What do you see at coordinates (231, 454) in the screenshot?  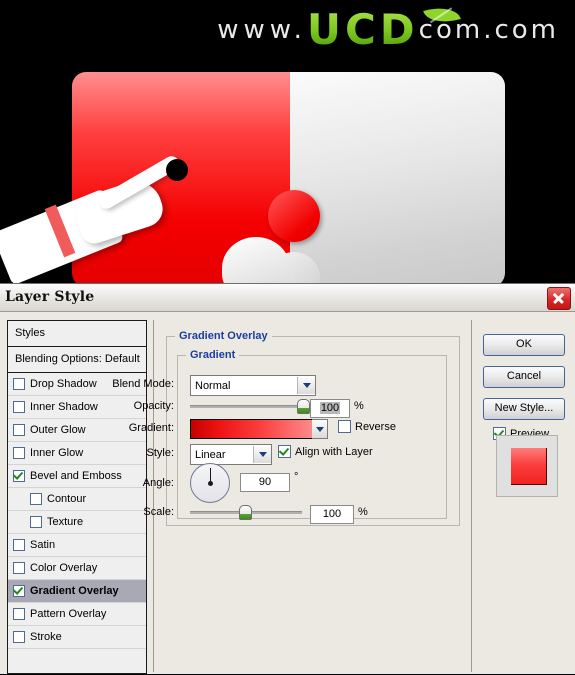 I see `style-select: Linear` at bounding box center [231, 454].